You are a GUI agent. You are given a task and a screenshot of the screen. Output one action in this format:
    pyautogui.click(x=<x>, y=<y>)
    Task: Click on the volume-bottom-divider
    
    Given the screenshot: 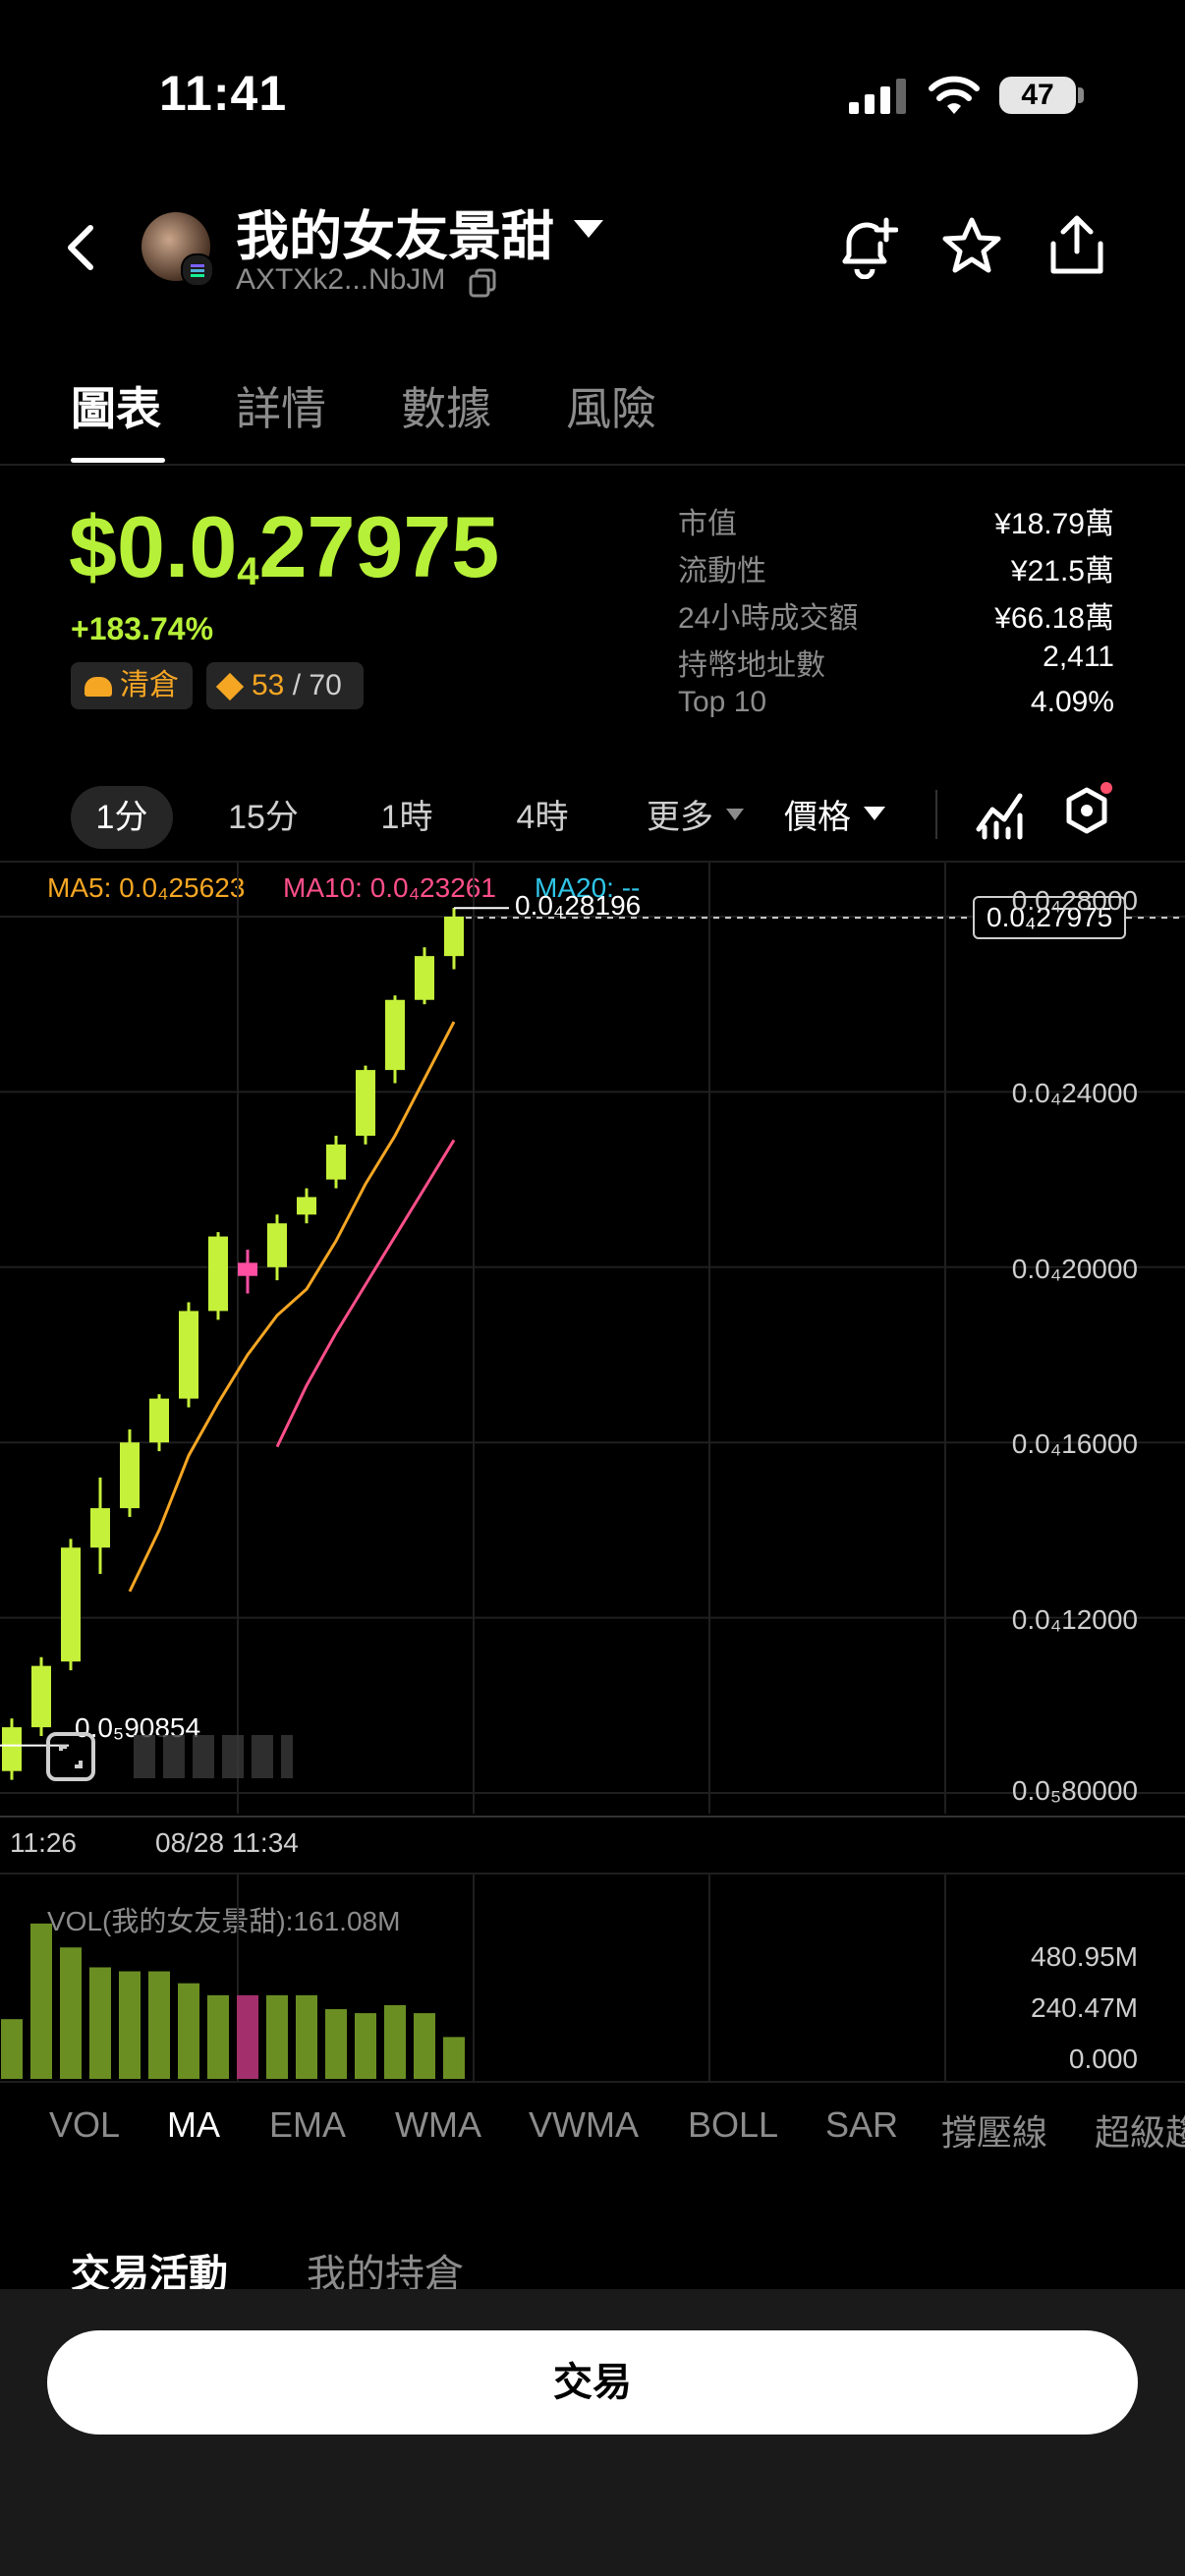 What is the action you would take?
    pyautogui.click(x=592, y=2082)
    